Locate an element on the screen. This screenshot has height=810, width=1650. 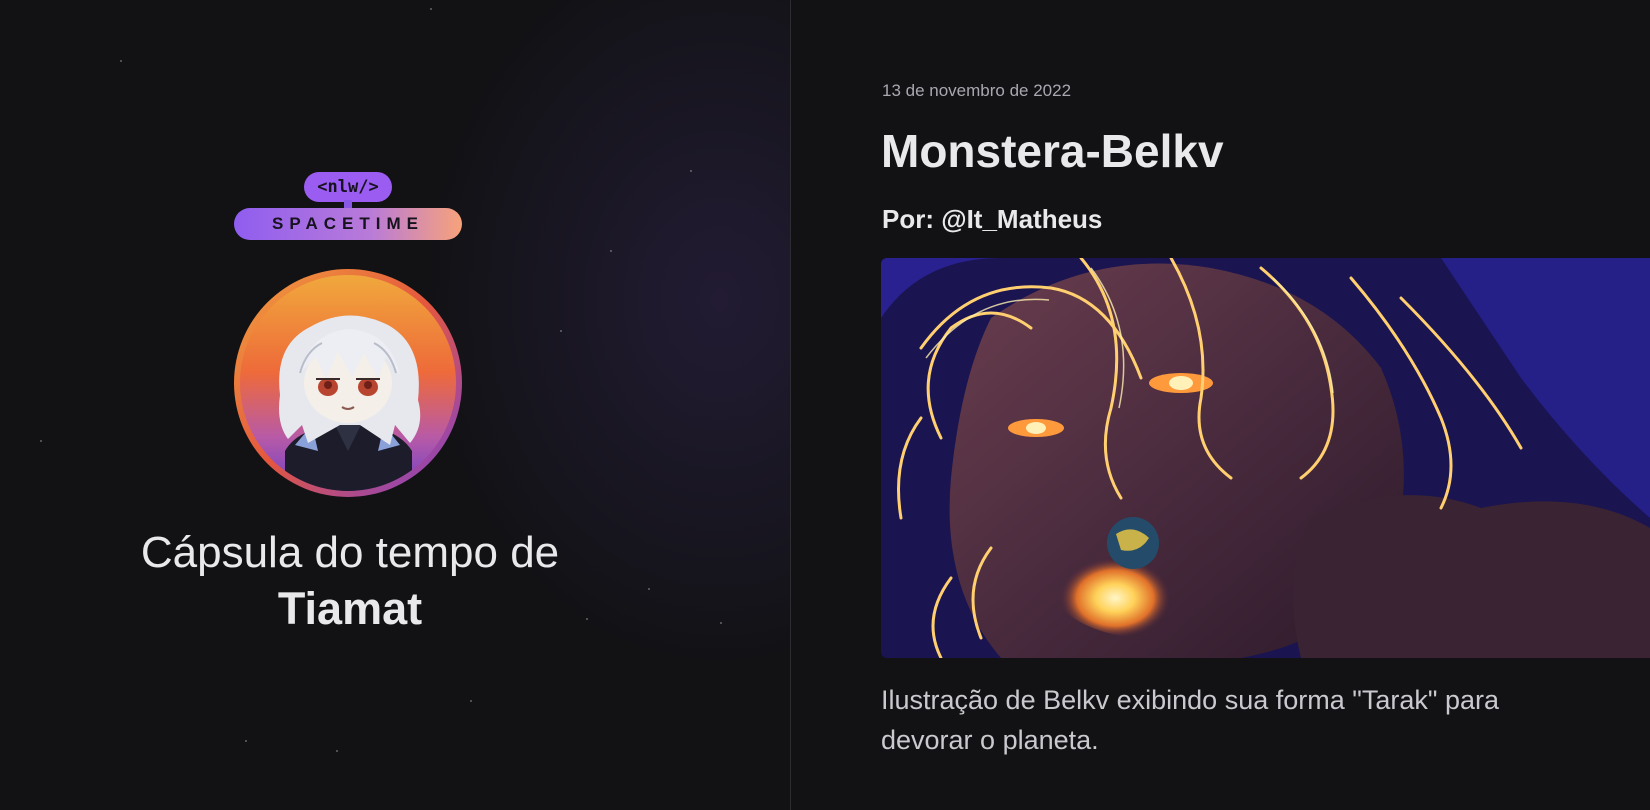
capsule-owner-name: Tiamat is located at coordinates (350, 608).